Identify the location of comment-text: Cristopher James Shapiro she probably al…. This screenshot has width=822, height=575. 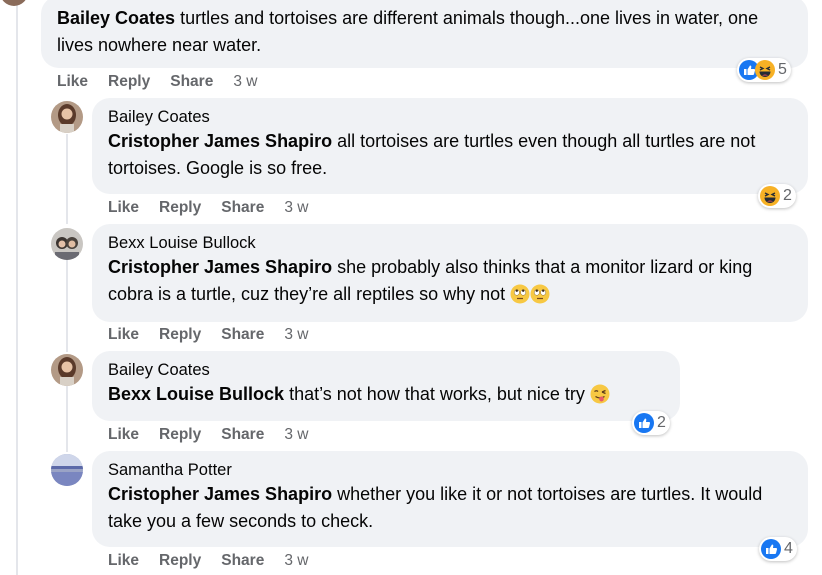
(452, 281).